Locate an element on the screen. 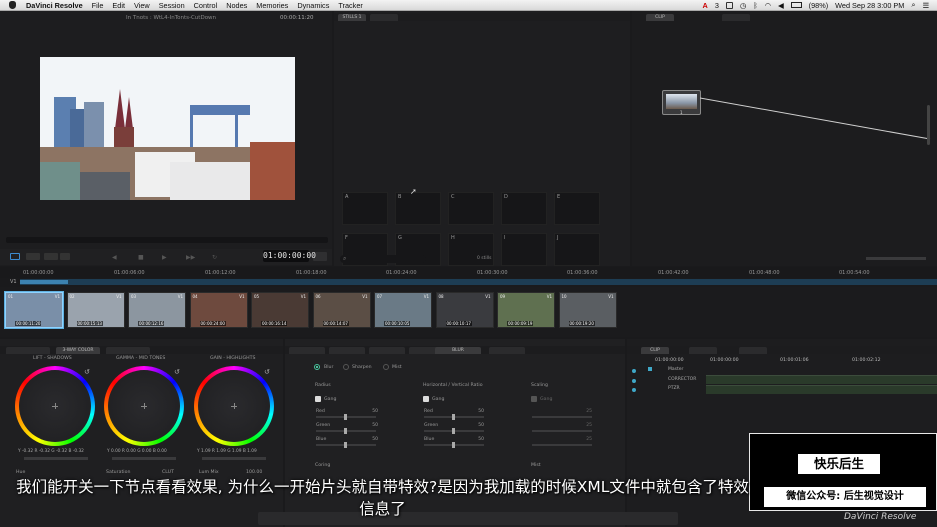  blur-radio is located at coordinates (317, 367).